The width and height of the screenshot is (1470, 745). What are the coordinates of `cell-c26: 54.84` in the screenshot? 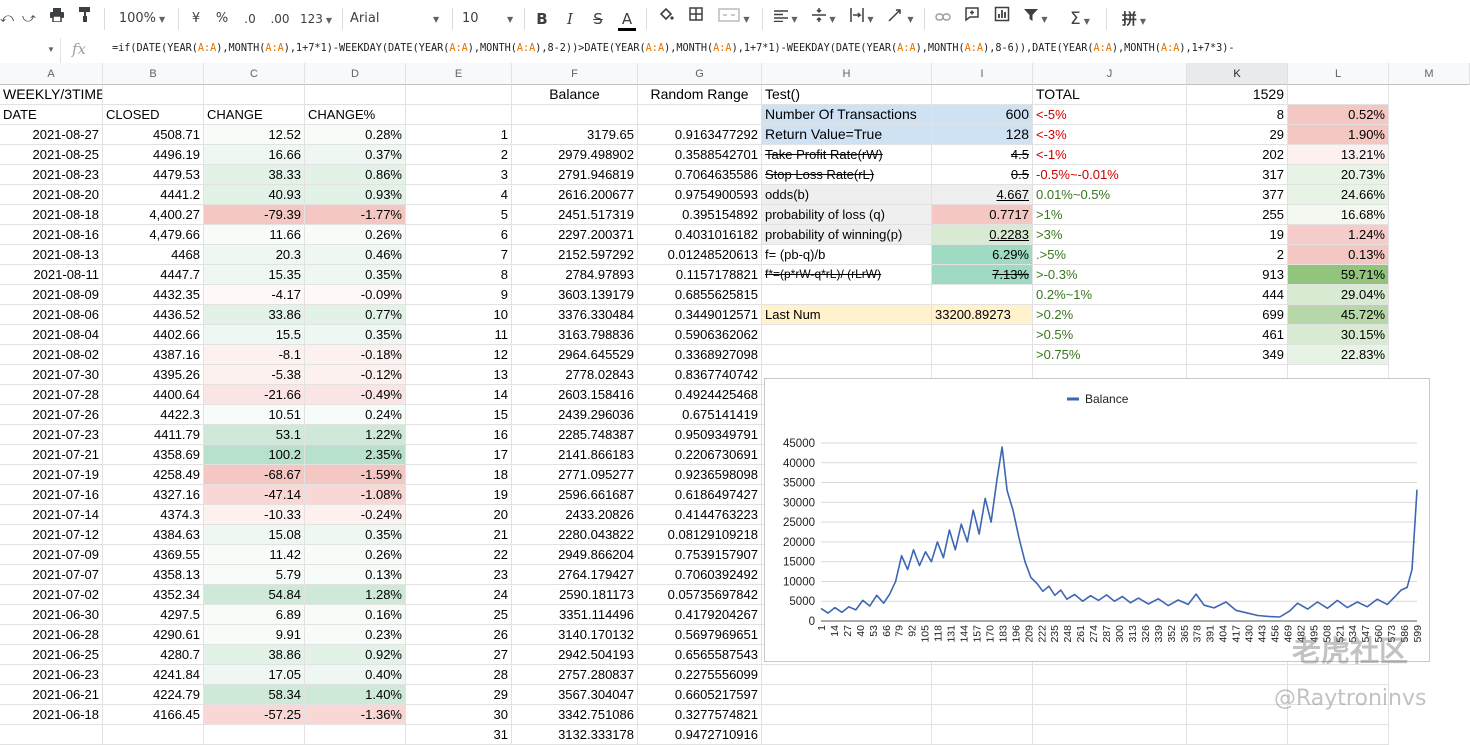 It's located at (254, 595).